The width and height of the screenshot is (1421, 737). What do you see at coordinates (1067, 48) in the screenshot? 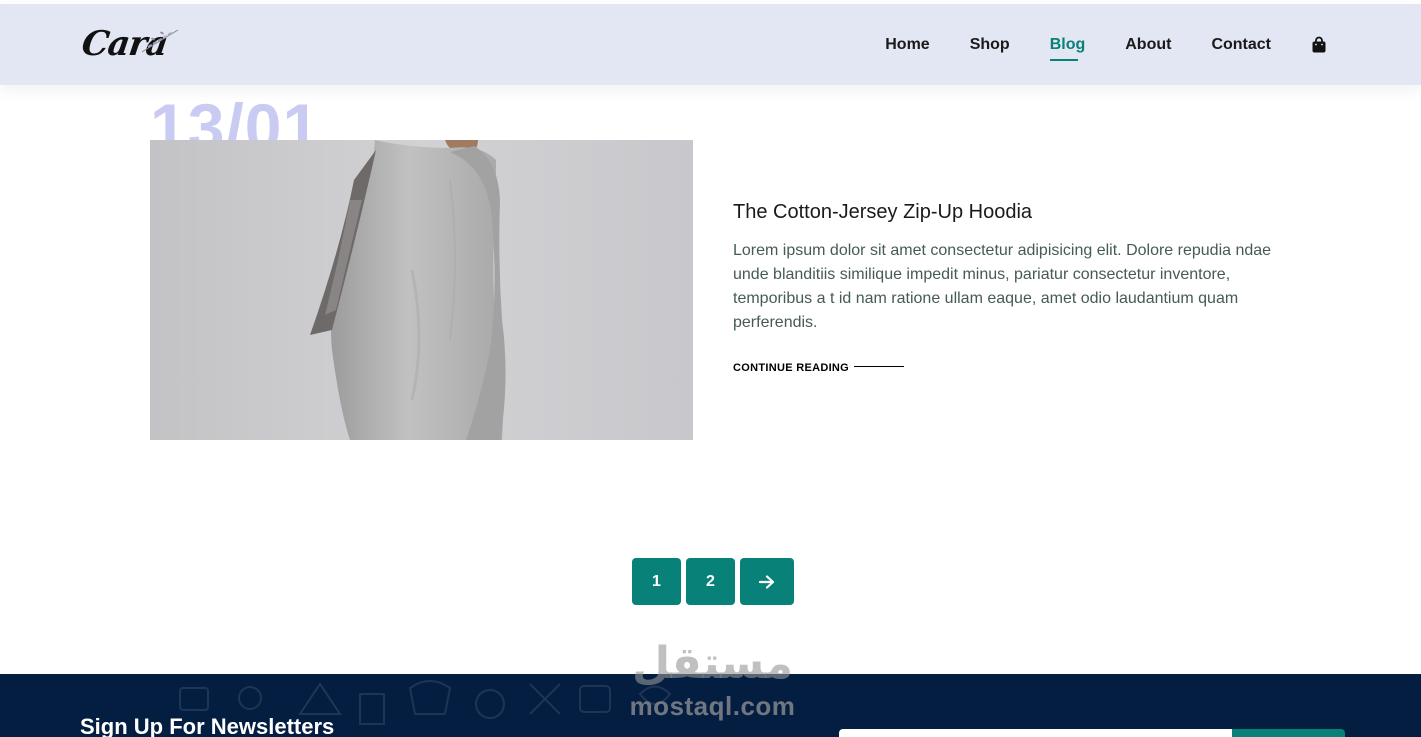
I see `nav-blog: Blog` at bounding box center [1067, 48].